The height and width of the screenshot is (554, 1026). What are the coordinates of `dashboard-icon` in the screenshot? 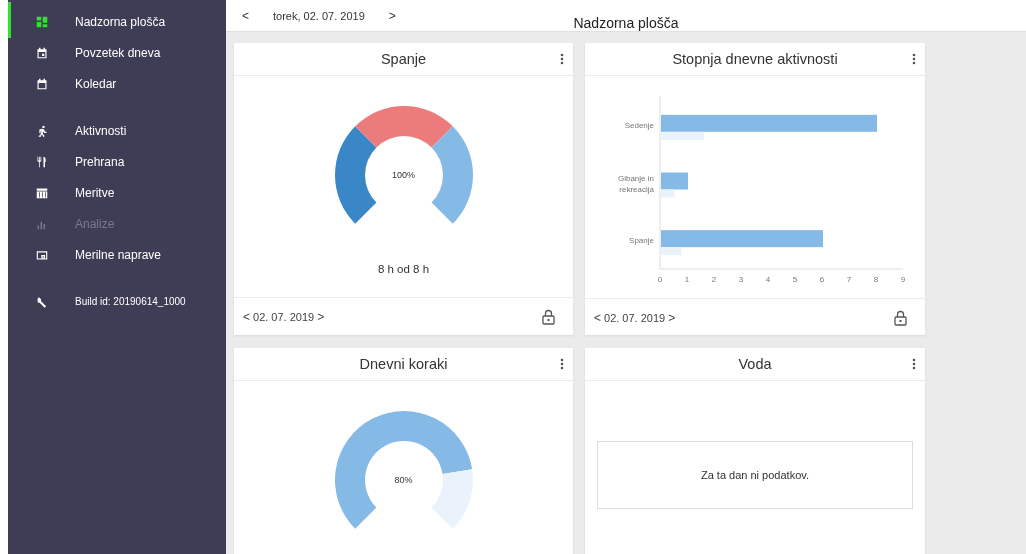 It's located at (42, 21).